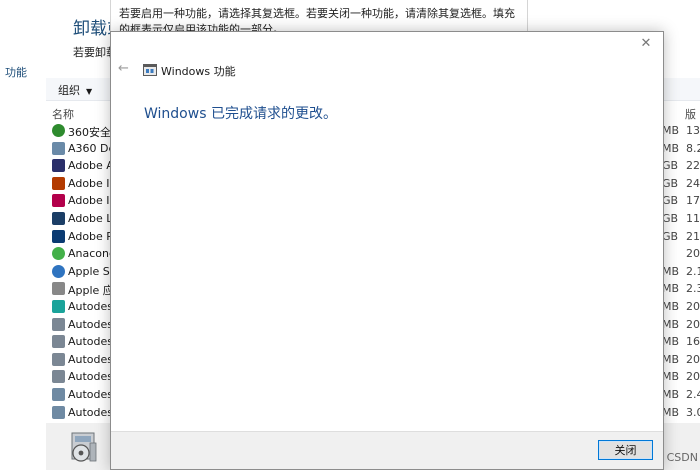  Describe the element at coordinates (693, 412) in the screenshot. I see `program-version: 3.0` at that location.